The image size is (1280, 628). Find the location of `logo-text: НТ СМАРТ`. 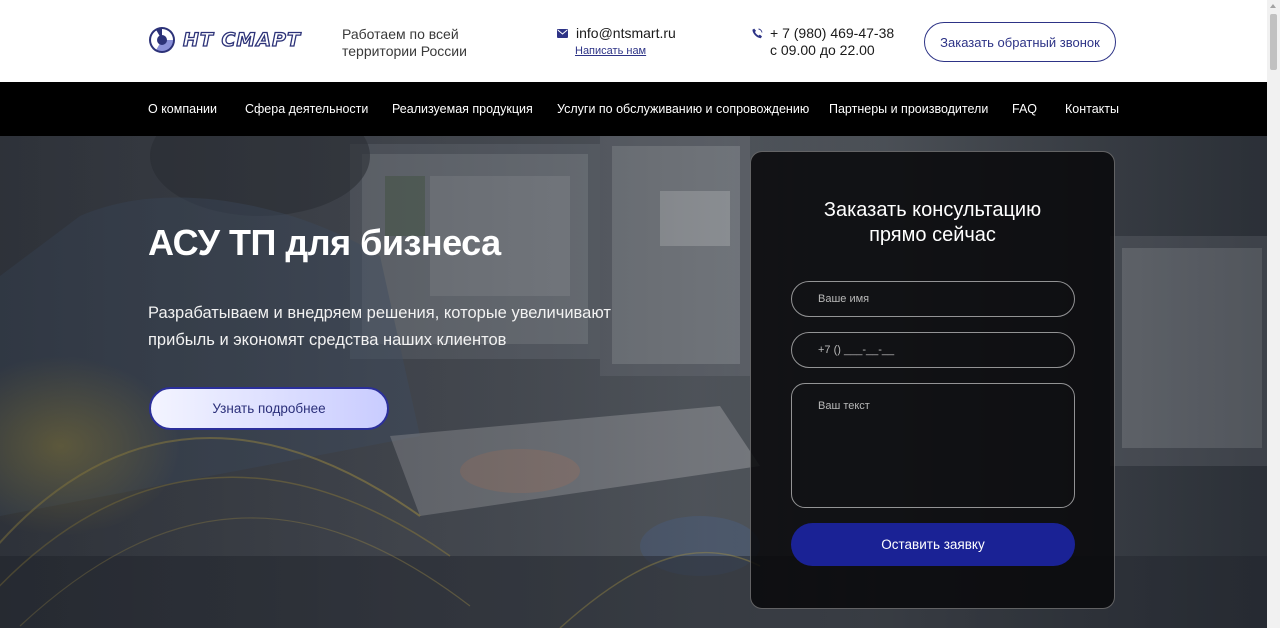

logo-text: НТ СМАРТ is located at coordinates (241, 39).